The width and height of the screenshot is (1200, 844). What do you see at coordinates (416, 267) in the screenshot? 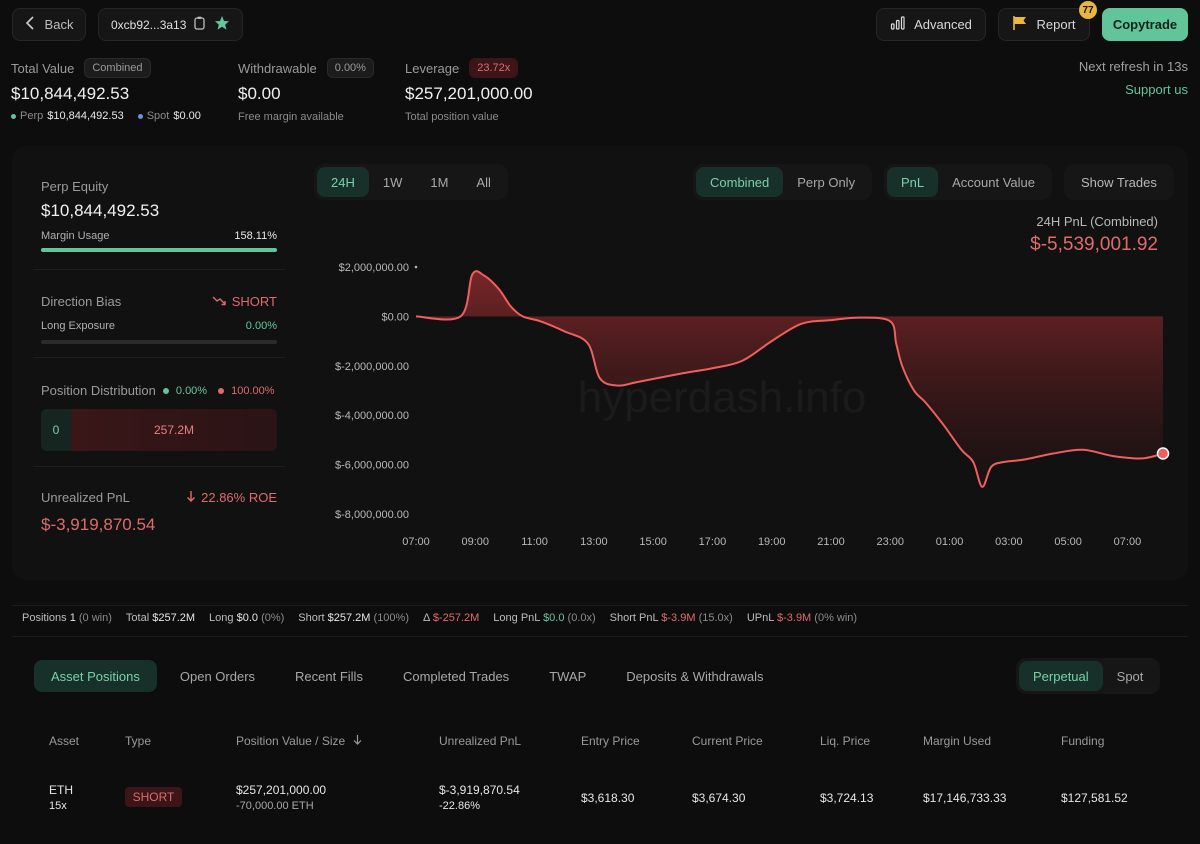
I see `y-axis-marker` at bounding box center [416, 267].